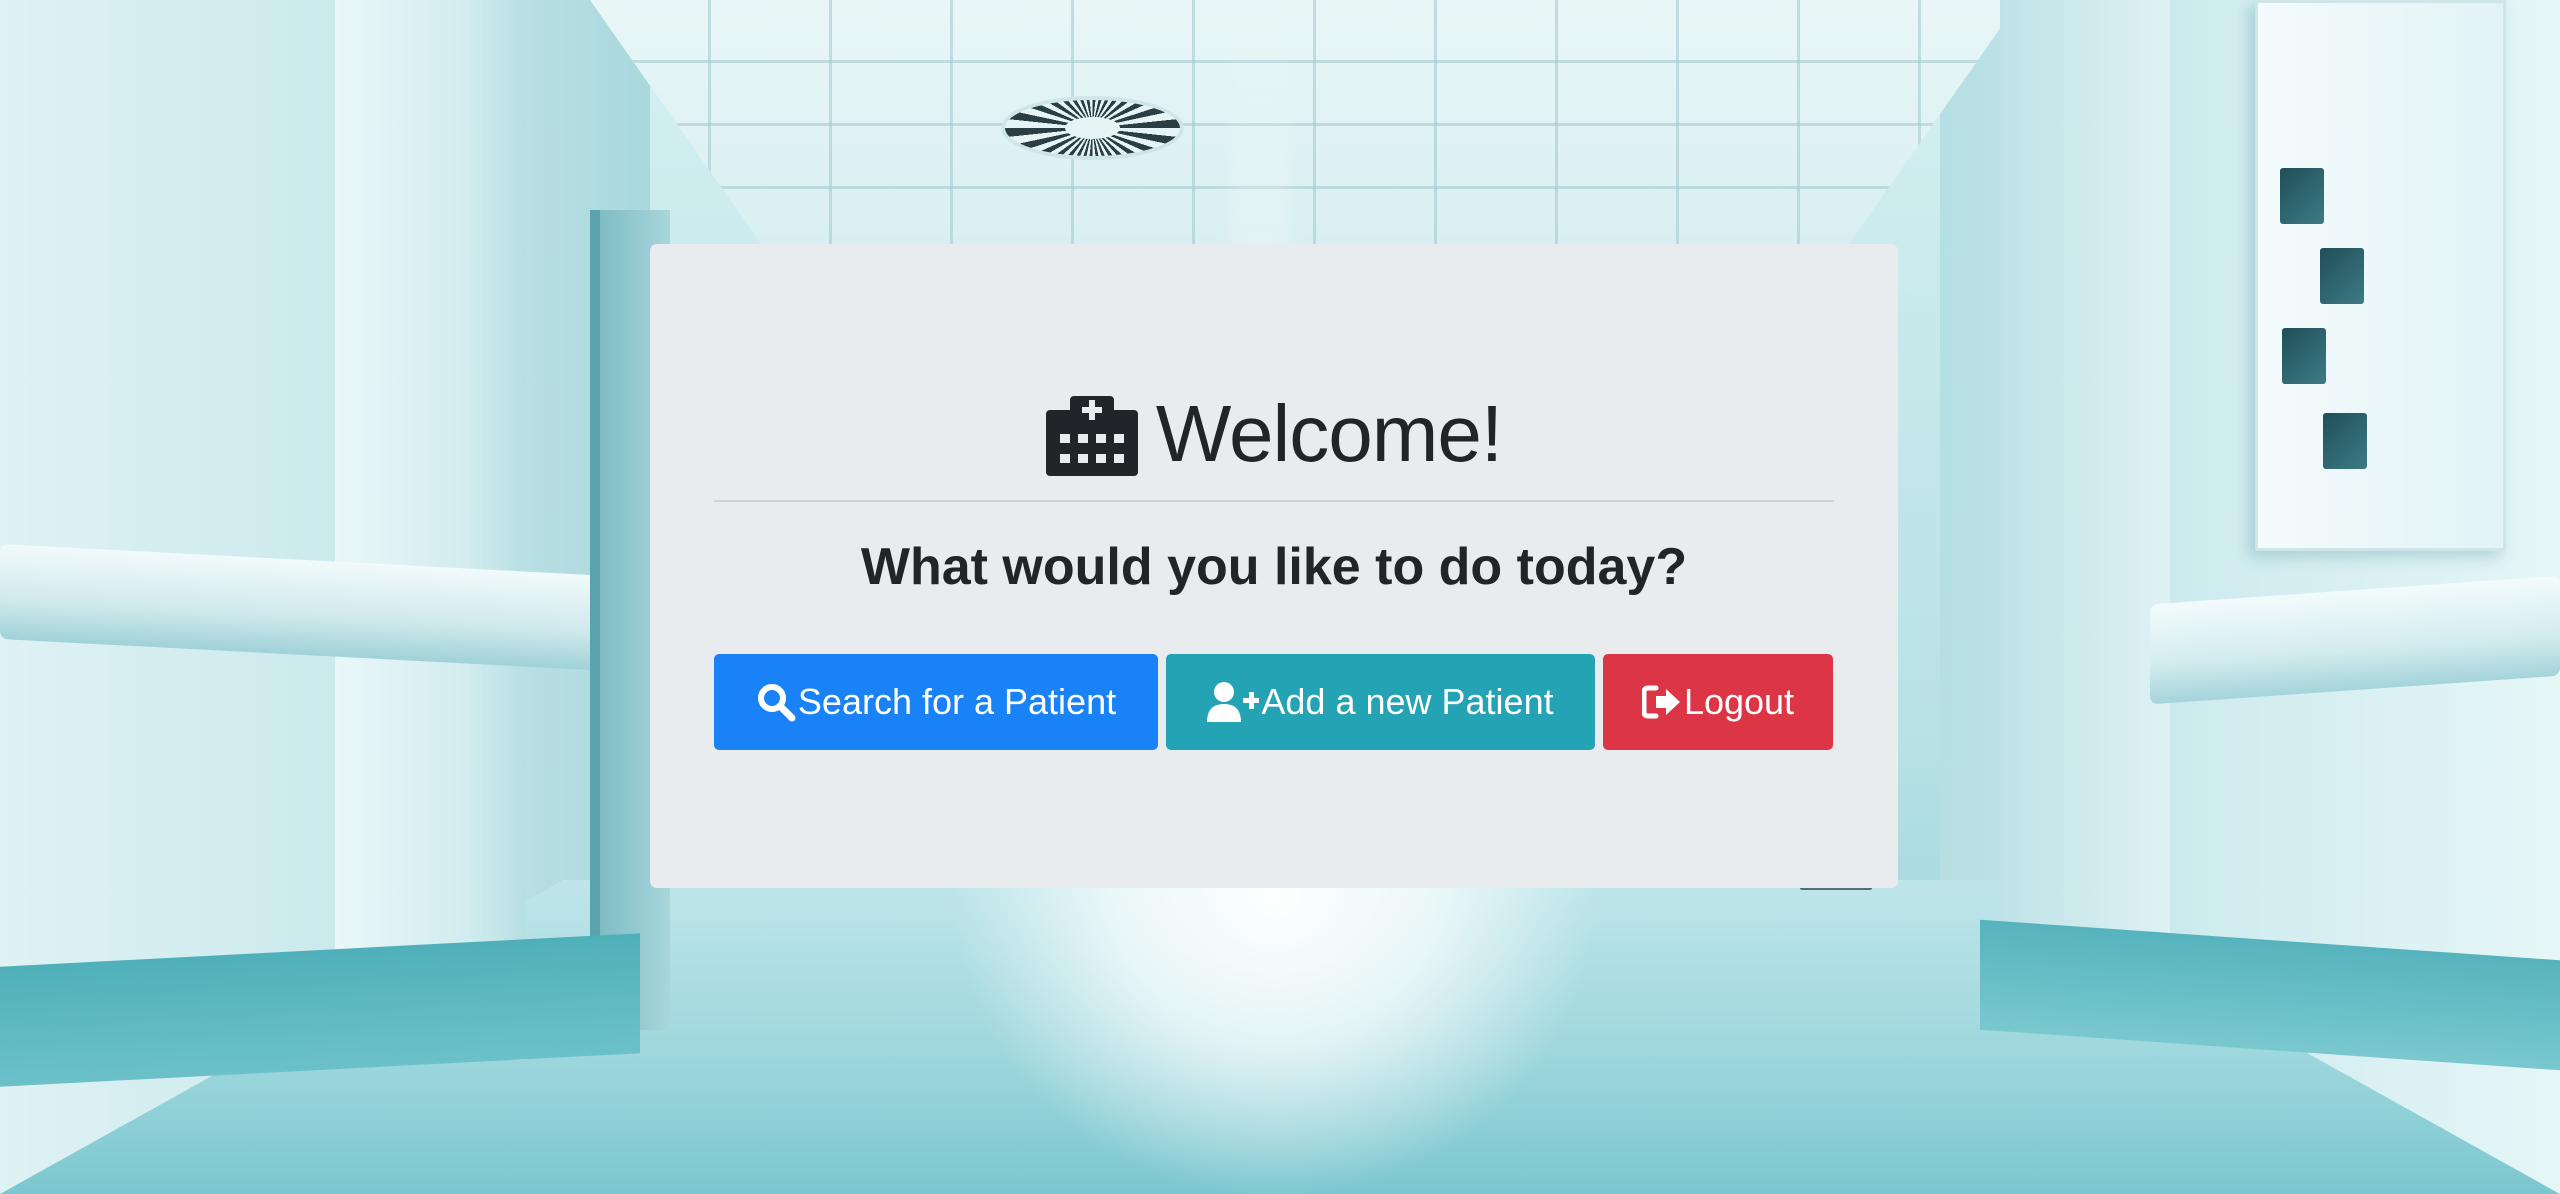 This screenshot has height=1194, width=2560. I want to click on page-subtitle: What would you like to do today?, so click(1274, 567).